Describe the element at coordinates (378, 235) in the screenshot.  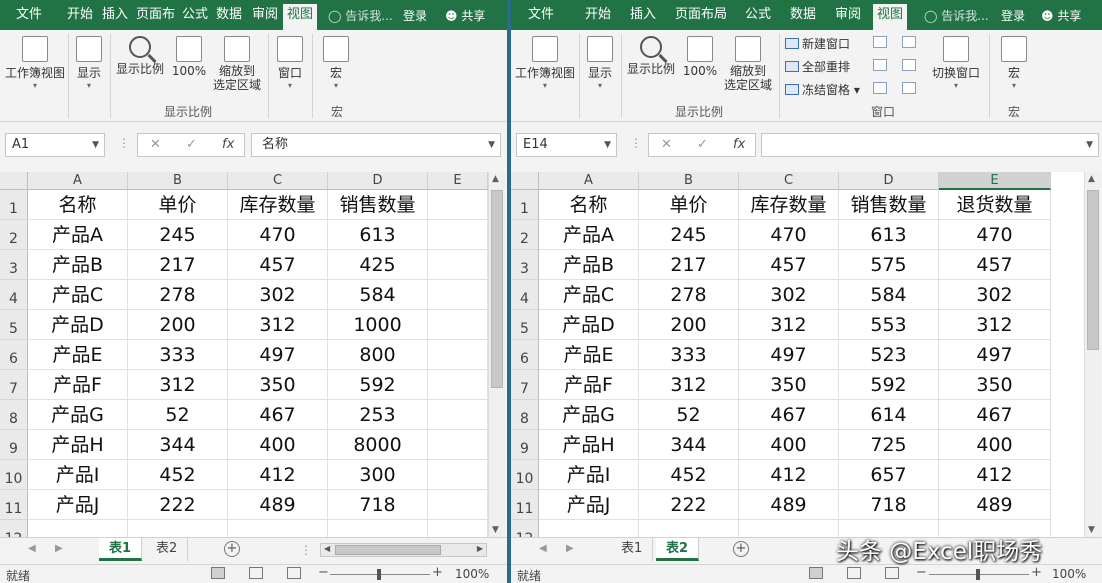
I see `cell-D2: 613` at that location.